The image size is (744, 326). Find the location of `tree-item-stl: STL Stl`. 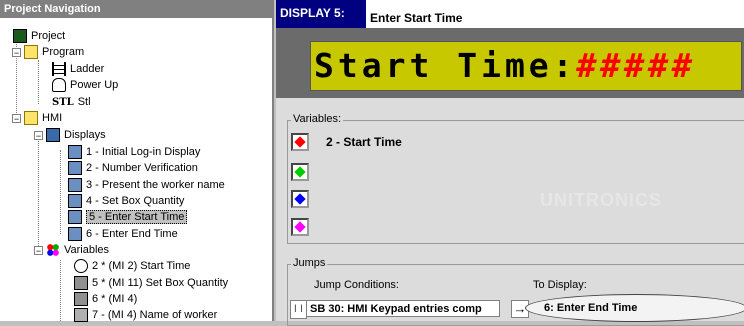

tree-item-stl: STL Stl is located at coordinates (71, 102).